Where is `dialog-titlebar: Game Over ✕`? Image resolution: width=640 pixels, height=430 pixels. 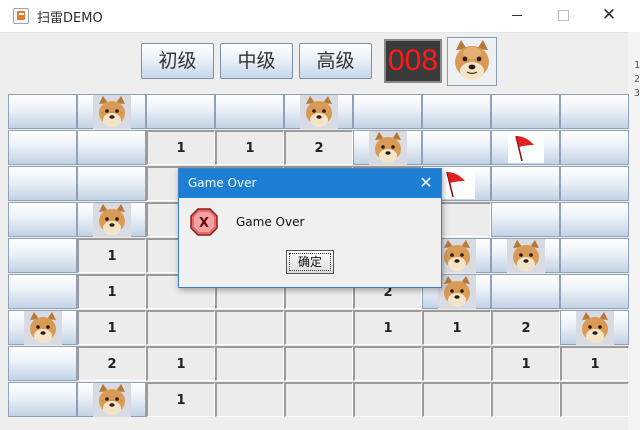
dialog-titlebar: Game Over ✕ is located at coordinates (310, 183).